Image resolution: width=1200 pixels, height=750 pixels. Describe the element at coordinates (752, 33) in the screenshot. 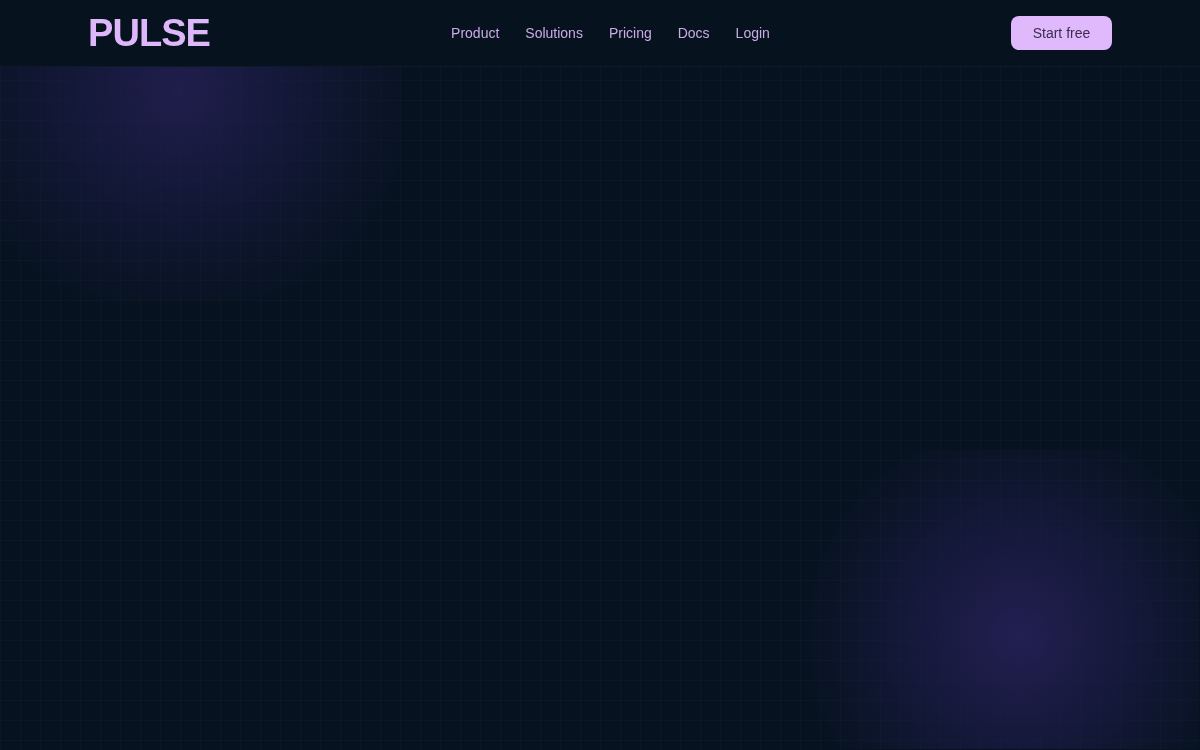

I see `nav-link: Login` at that location.